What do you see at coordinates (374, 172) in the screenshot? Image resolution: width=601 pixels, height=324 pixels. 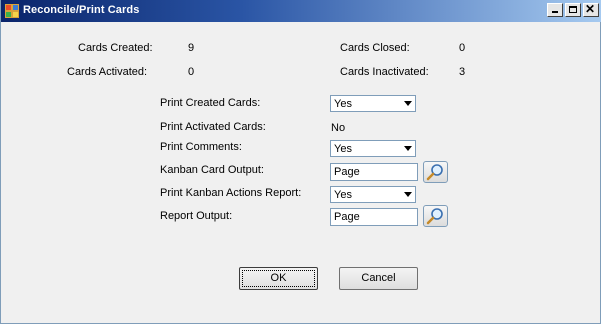 I see `kanban-card-output-field: Page` at bounding box center [374, 172].